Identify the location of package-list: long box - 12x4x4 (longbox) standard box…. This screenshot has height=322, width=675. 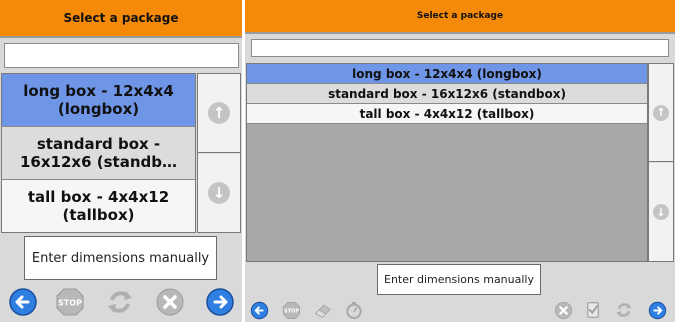
(98, 153).